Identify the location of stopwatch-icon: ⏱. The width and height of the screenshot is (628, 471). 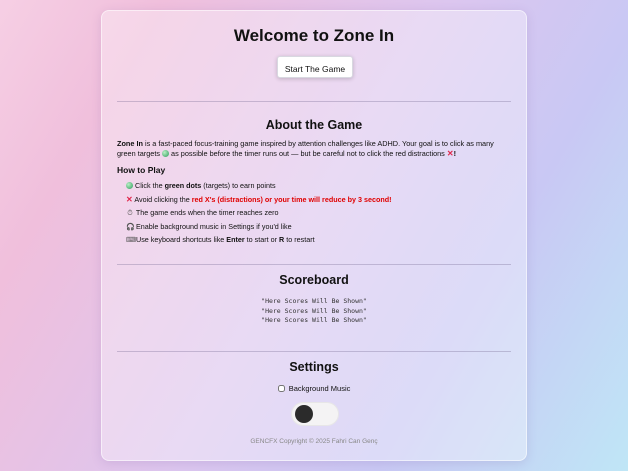
(130, 213).